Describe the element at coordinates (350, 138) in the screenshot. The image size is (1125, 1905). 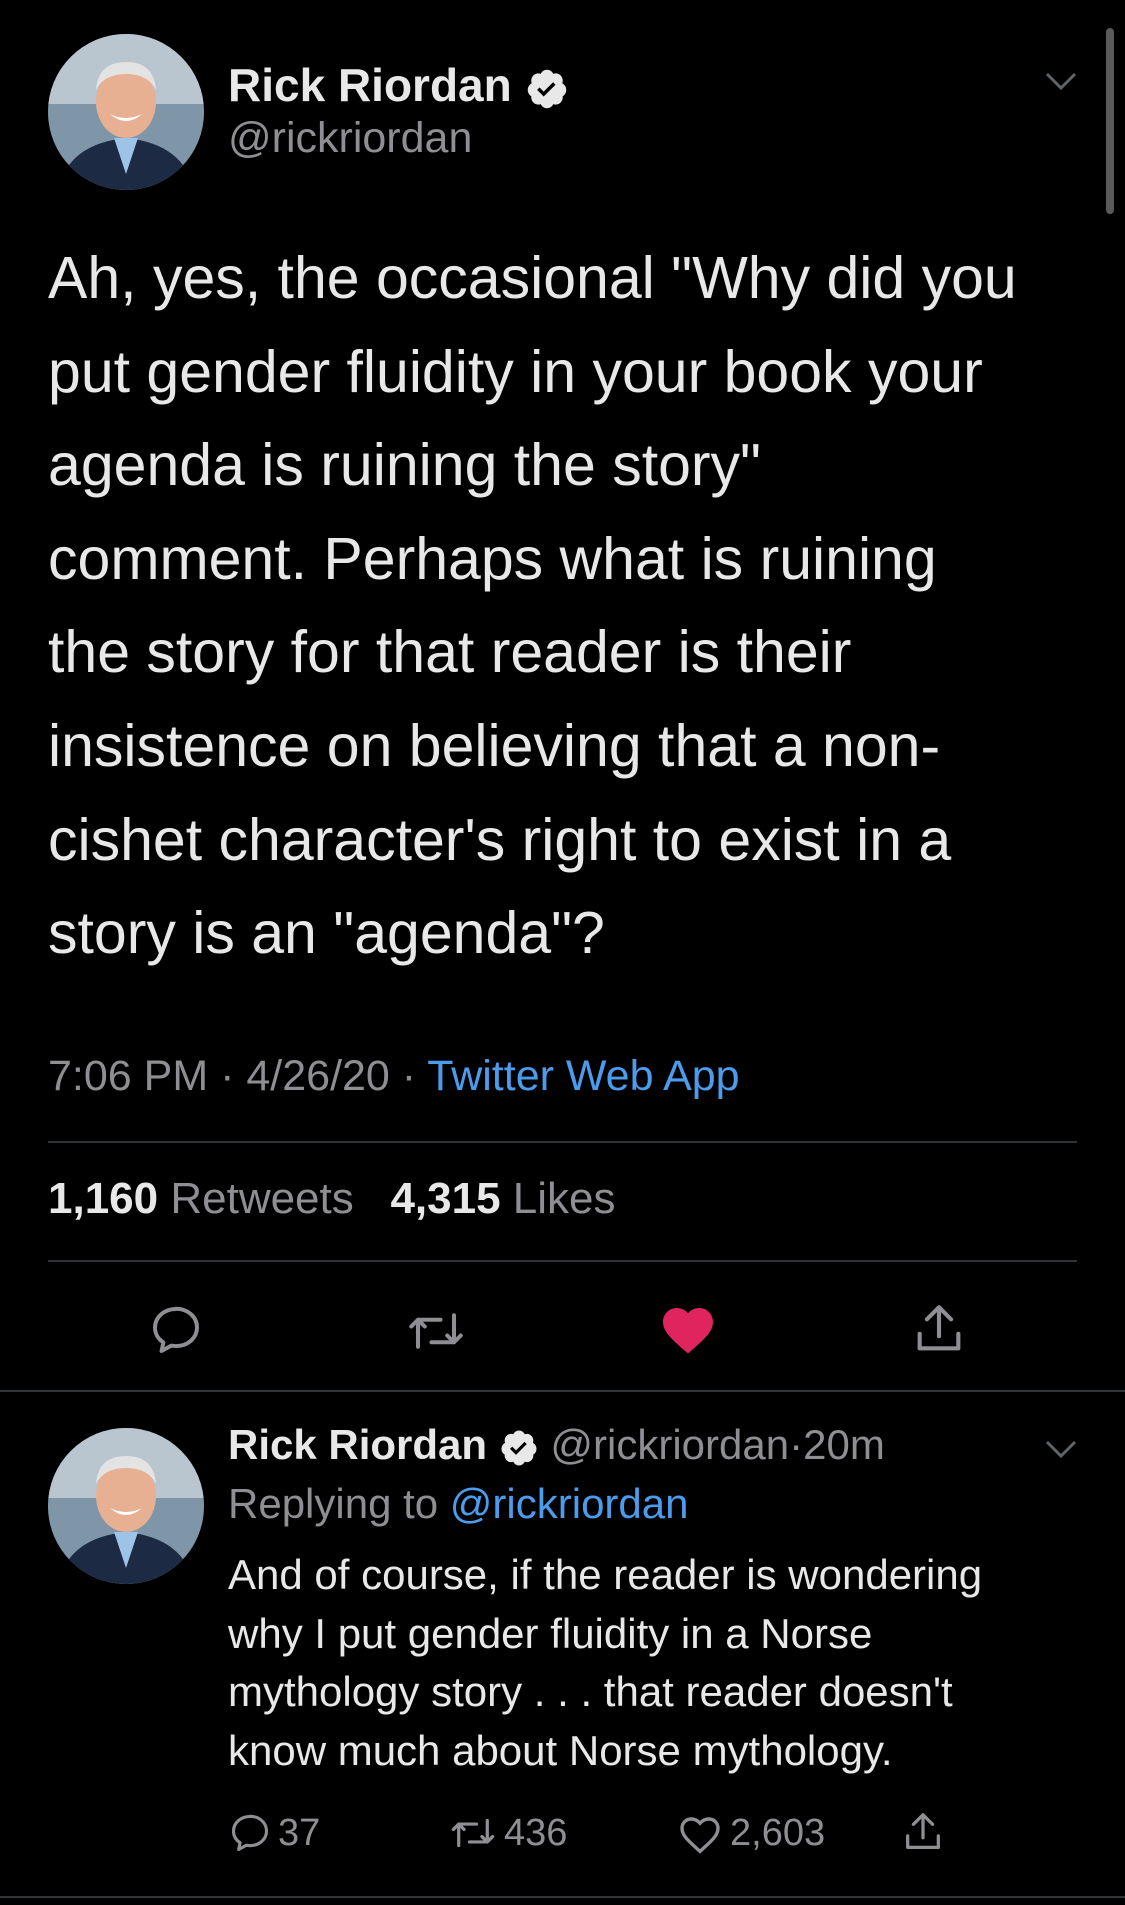
I see `author-handle: @rickriordan` at that location.